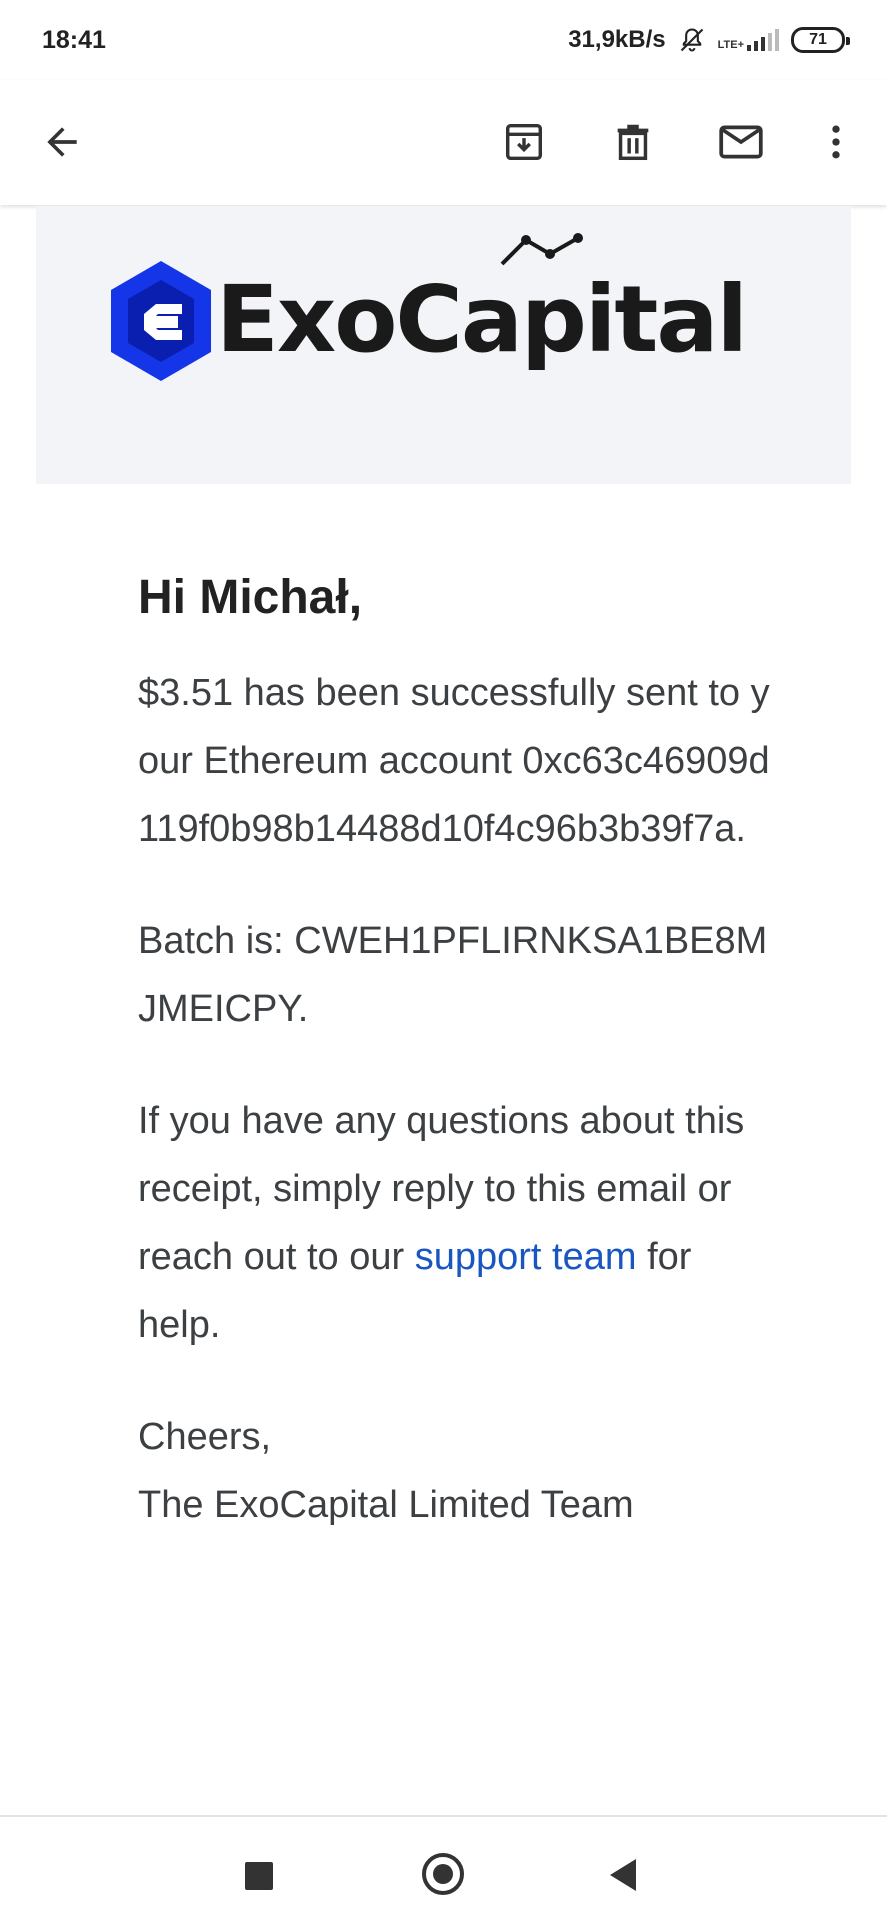 The width and height of the screenshot is (887, 1920). What do you see at coordinates (617, 39) in the screenshot?
I see `network-speed: 31,9kB/s` at bounding box center [617, 39].